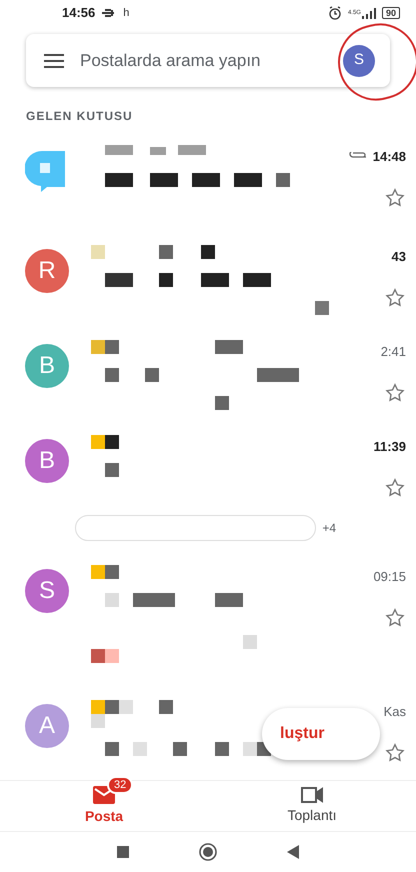 The width and height of the screenshot is (416, 872). Describe the element at coordinates (126, 13) in the screenshot. I see `status-text: h` at that location.